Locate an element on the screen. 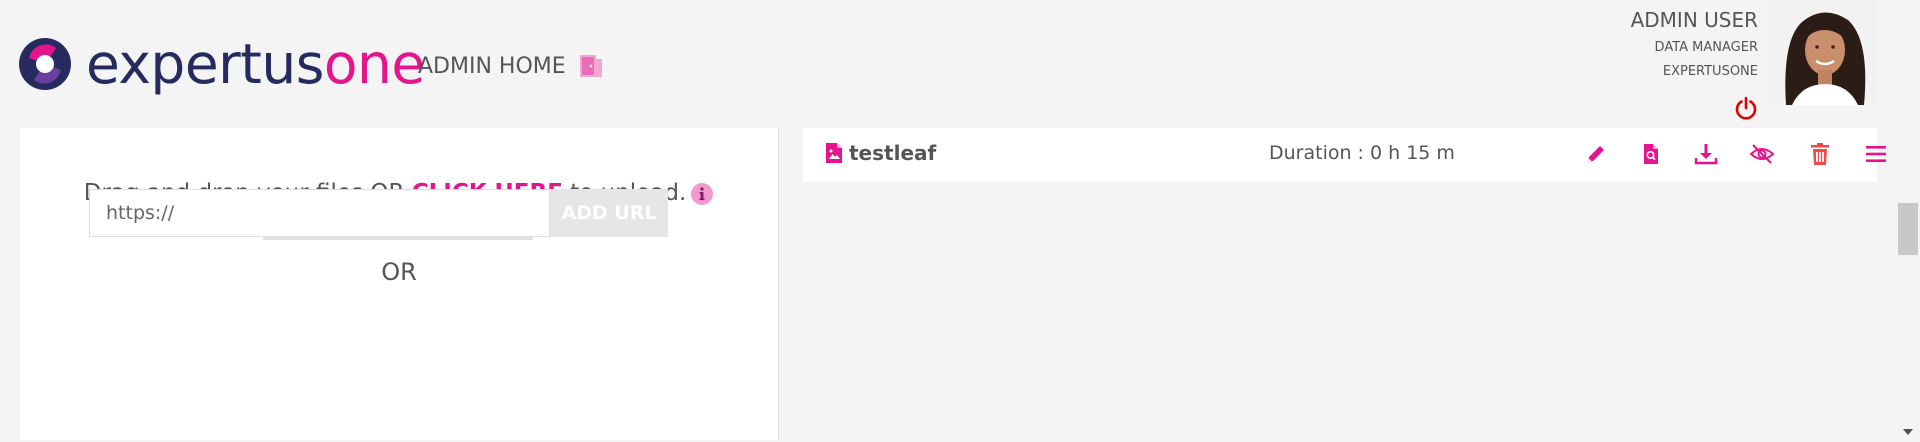 This screenshot has height=442, width=1920. user-organization: EXPERTUSONE is located at coordinates (1710, 71).